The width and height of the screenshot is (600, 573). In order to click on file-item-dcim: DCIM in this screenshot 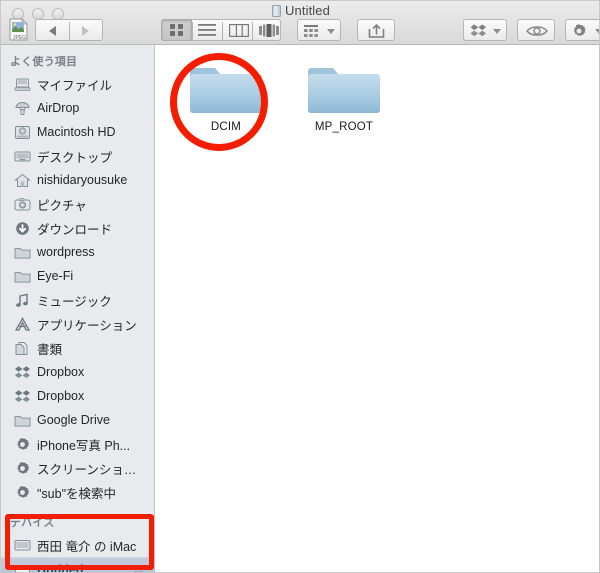, I will do `click(226, 96)`.